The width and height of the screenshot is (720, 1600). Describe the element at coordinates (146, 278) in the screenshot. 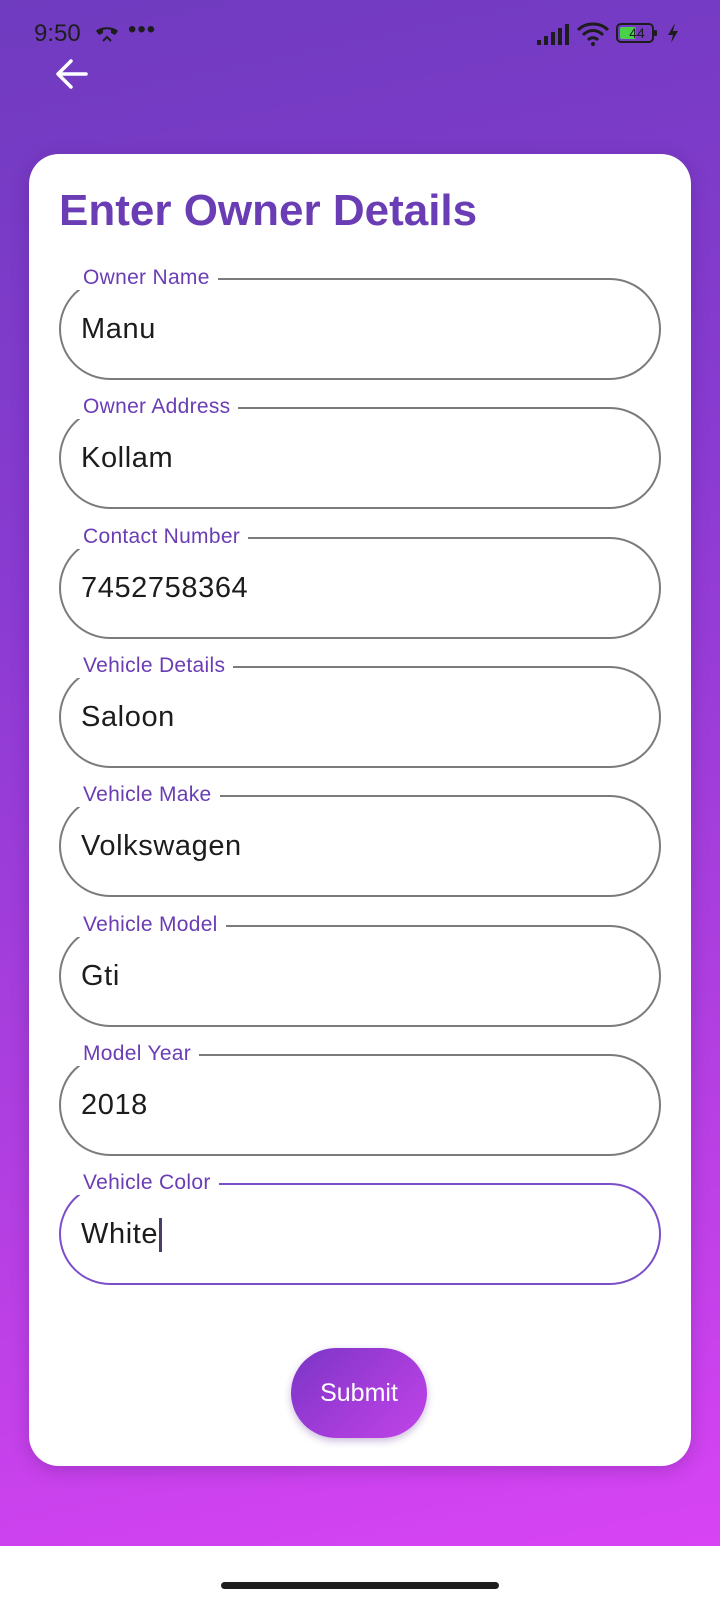

I see `owner-name-label: Owner Name` at that location.